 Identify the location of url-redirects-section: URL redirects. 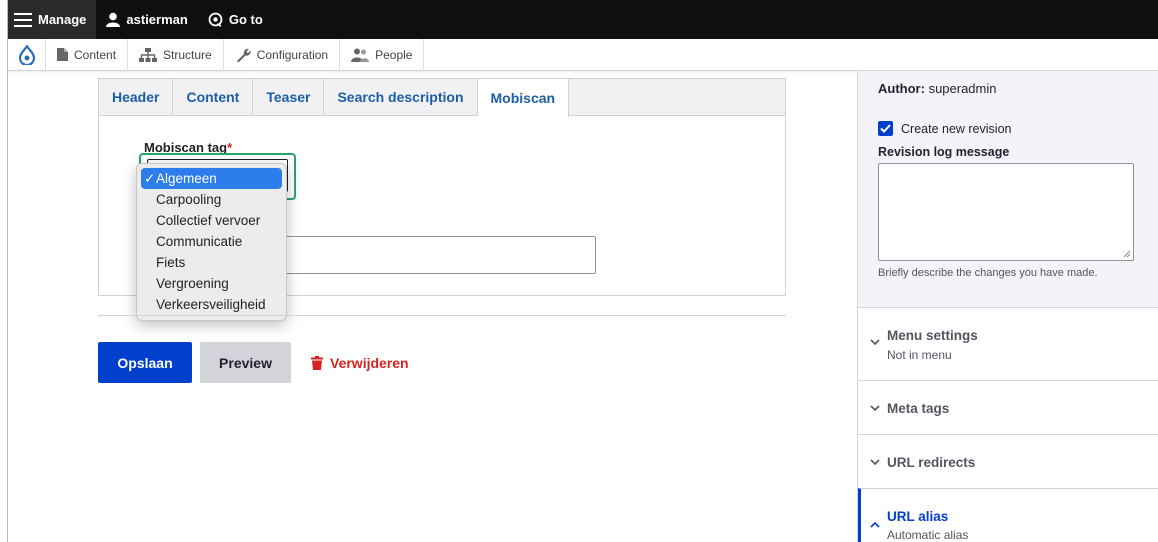
(1008, 461).